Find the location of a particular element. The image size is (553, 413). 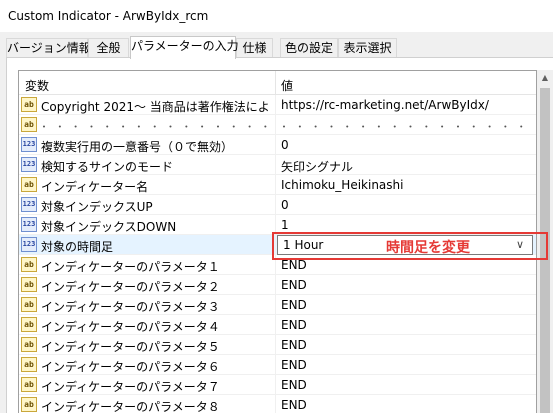

variable-name: 対象インデックスUP is located at coordinates (97, 207).